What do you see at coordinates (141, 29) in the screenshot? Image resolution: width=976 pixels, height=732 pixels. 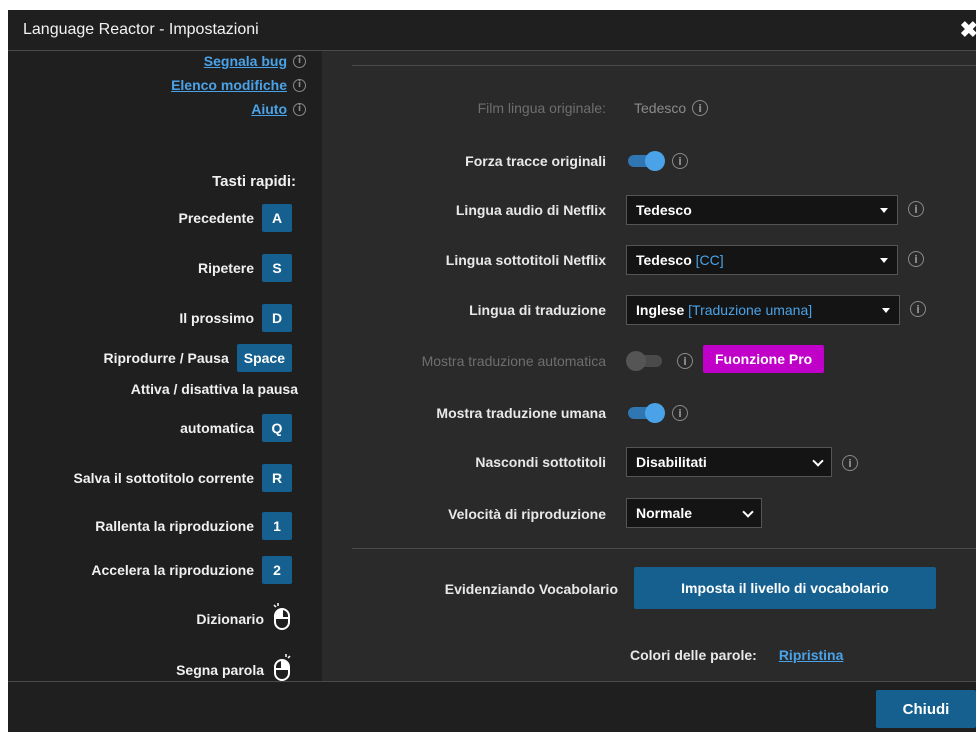 I see `window-title: Language Reactor - Impostazioni` at bounding box center [141, 29].